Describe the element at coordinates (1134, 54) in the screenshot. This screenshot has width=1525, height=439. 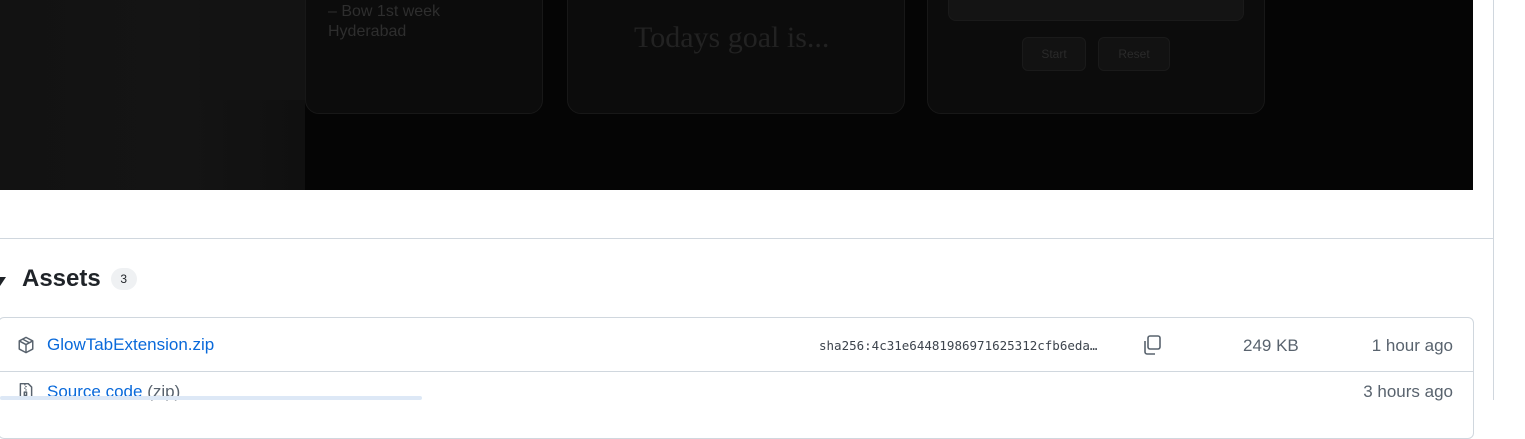
I see `preview-reset-button: Reset` at that location.